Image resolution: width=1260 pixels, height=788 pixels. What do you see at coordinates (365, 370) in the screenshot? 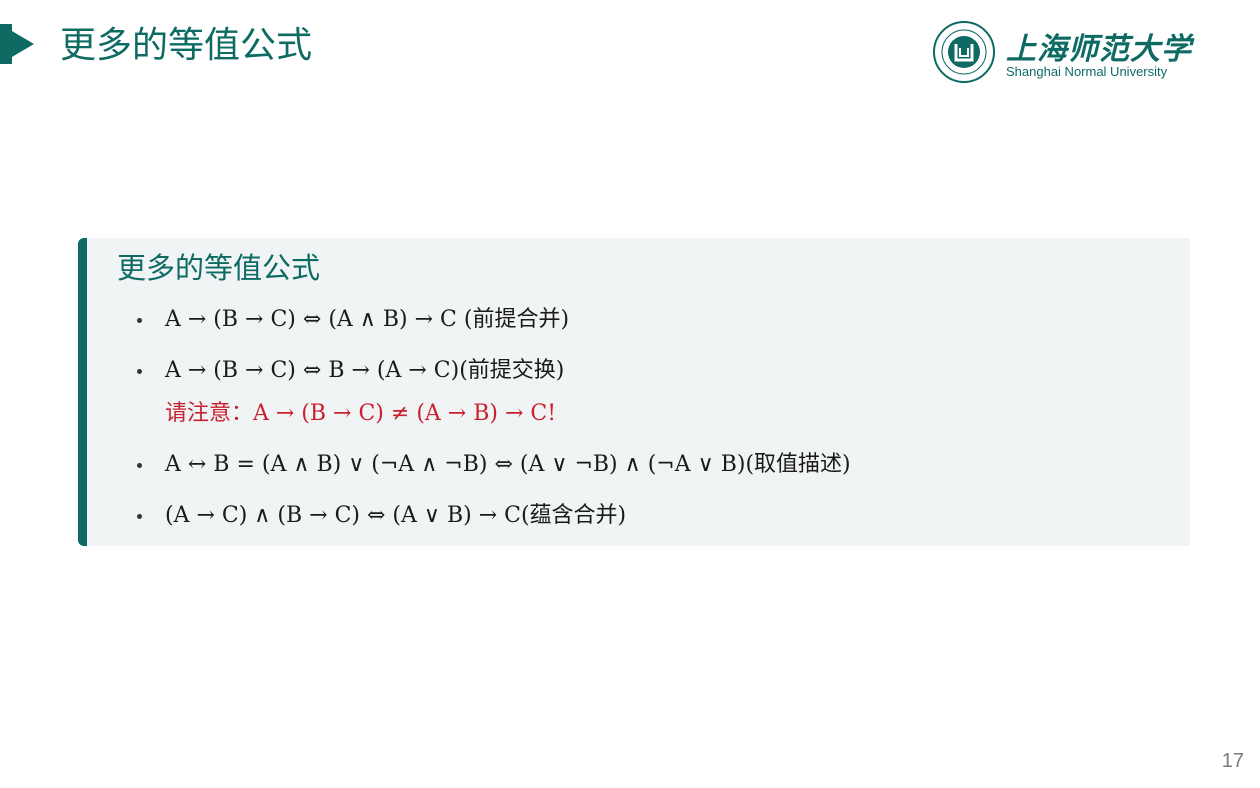
I see `formula-premise-exchange: A → (B → C) ⇔ B → (A → C)(前提交换)` at bounding box center [365, 370].